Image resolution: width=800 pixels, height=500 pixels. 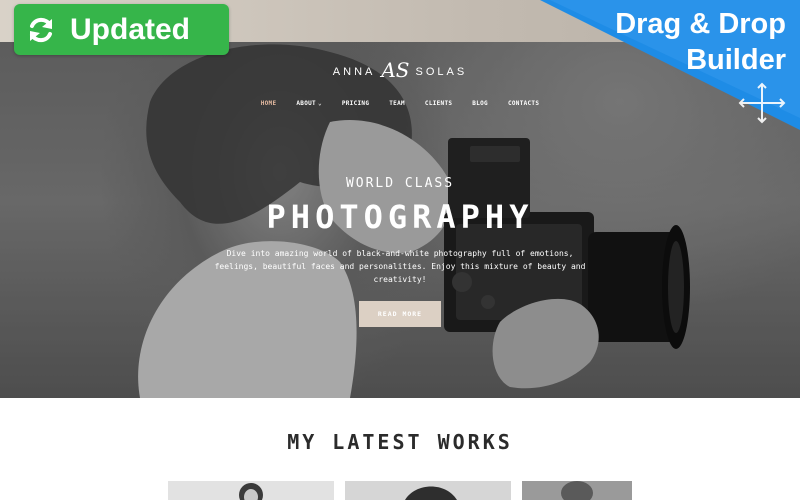 I want to click on nav-item-about-label: ABOUT, so click(x=306, y=103).